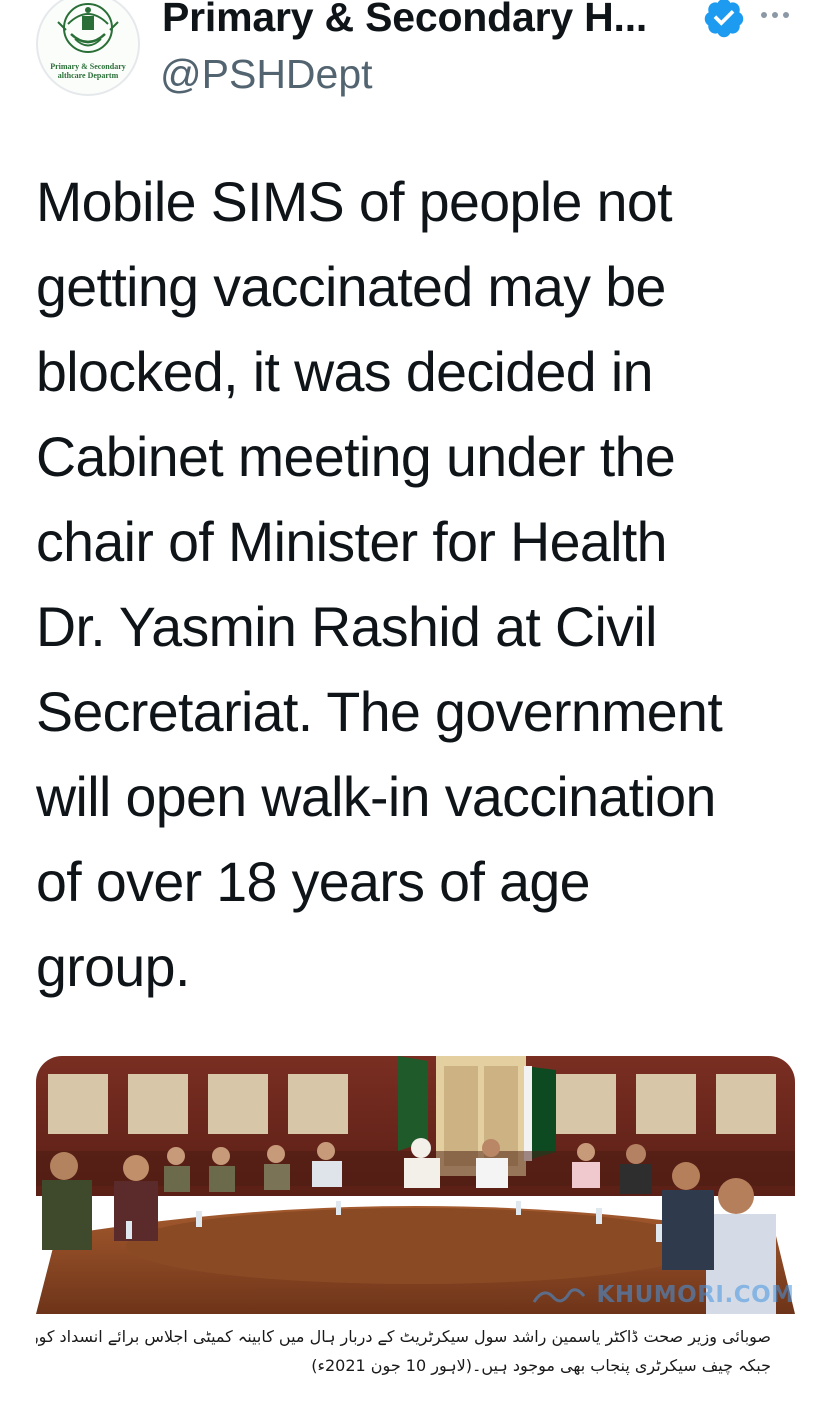 The height and width of the screenshot is (1409, 825). Describe the element at coordinates (775, 15) in the screenshot. I see `more-options-icon` at that location.